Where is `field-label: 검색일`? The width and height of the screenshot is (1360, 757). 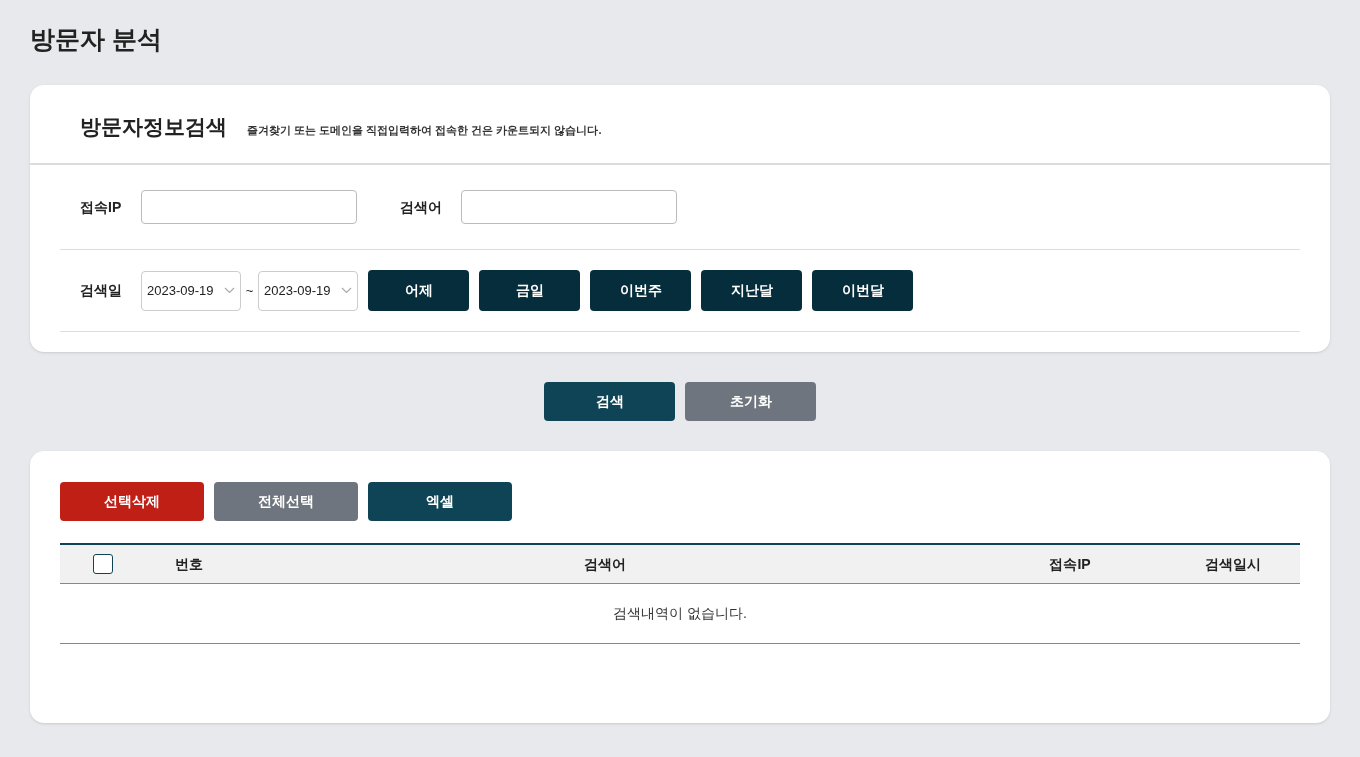
field-label: 검색일 is located at coordinates (101, 290).